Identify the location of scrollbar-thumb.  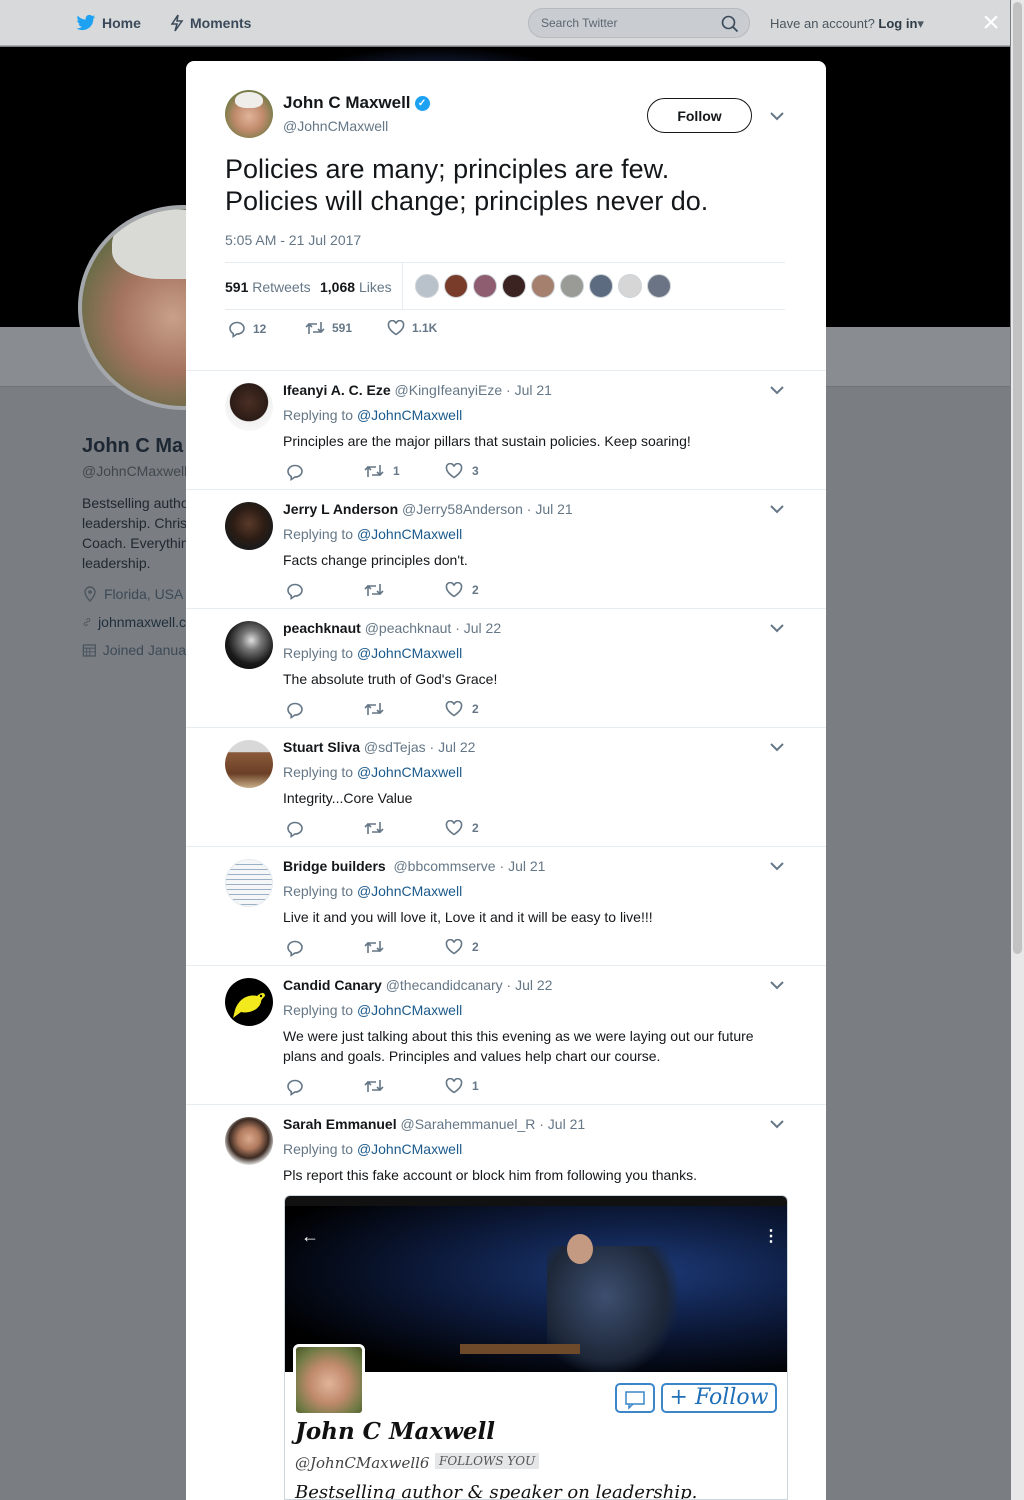
(1017, 478).